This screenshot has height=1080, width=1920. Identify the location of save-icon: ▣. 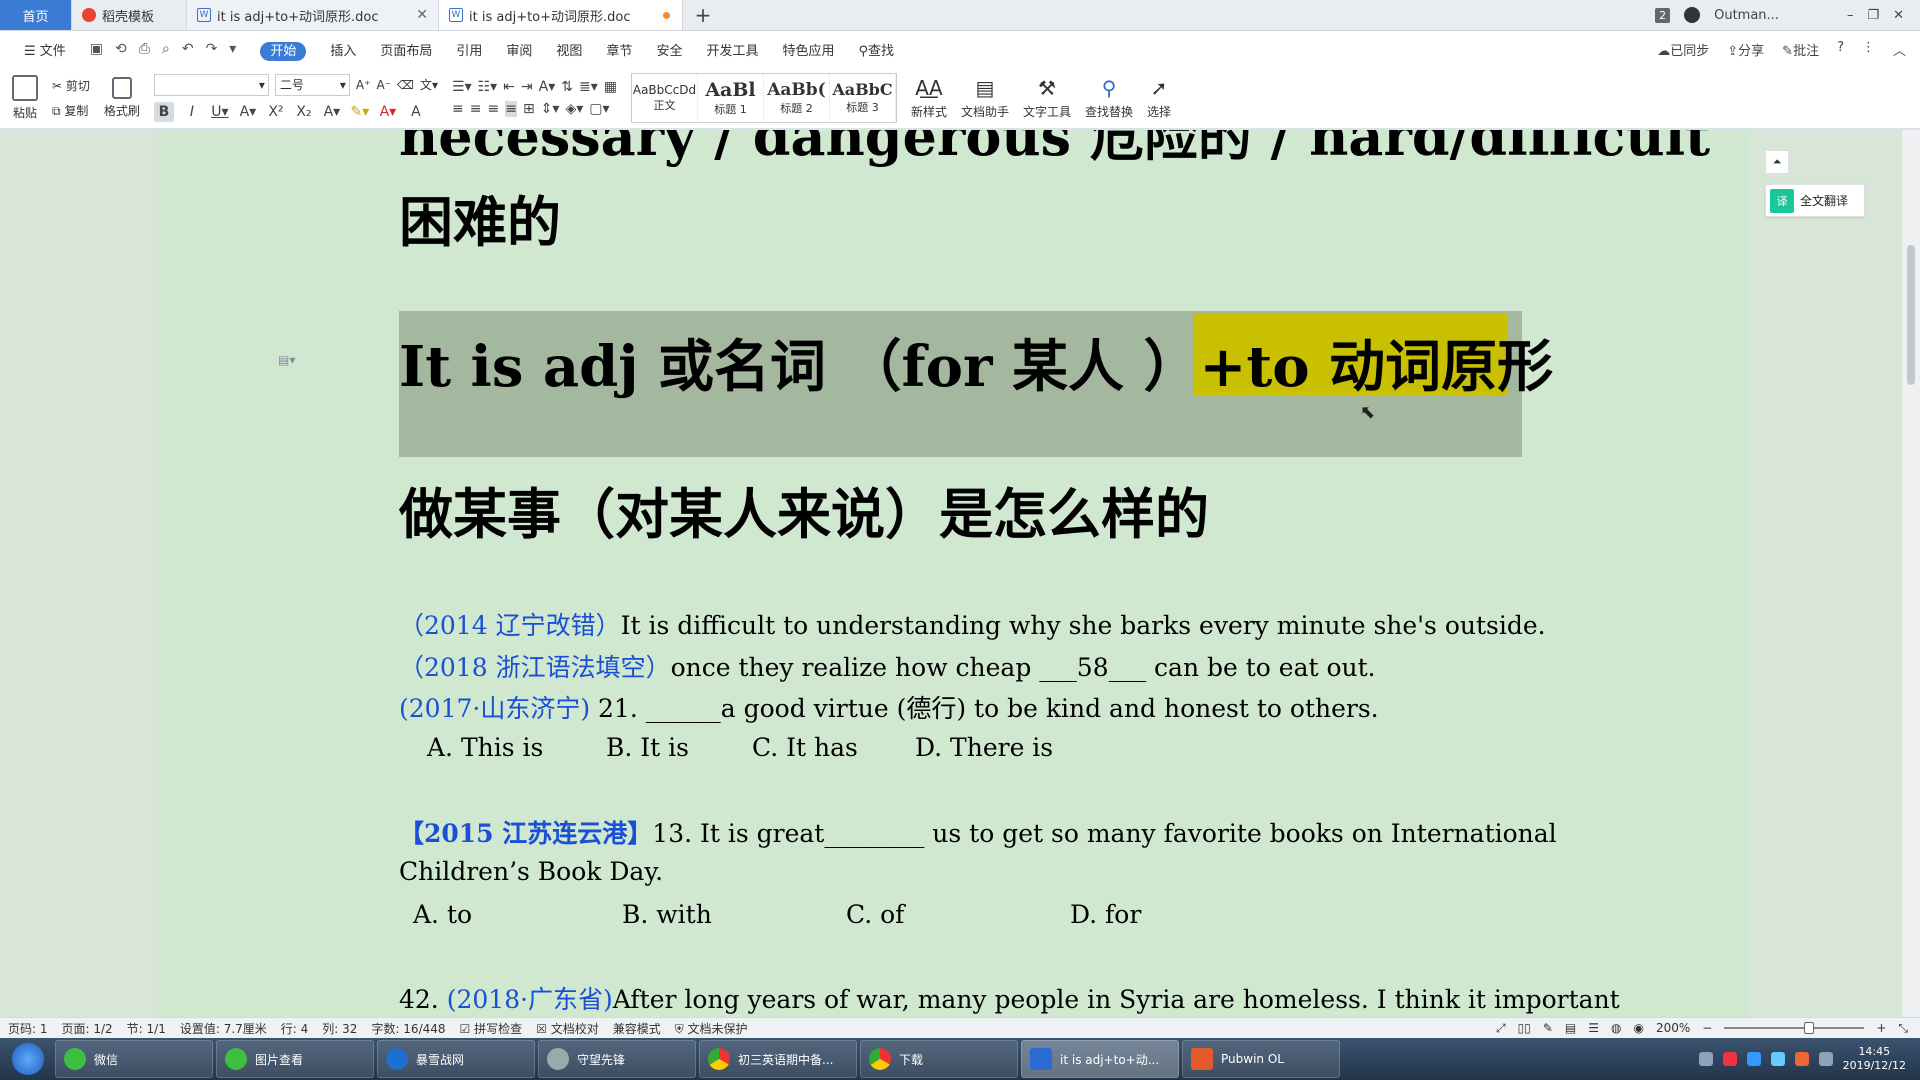
(96, 49).